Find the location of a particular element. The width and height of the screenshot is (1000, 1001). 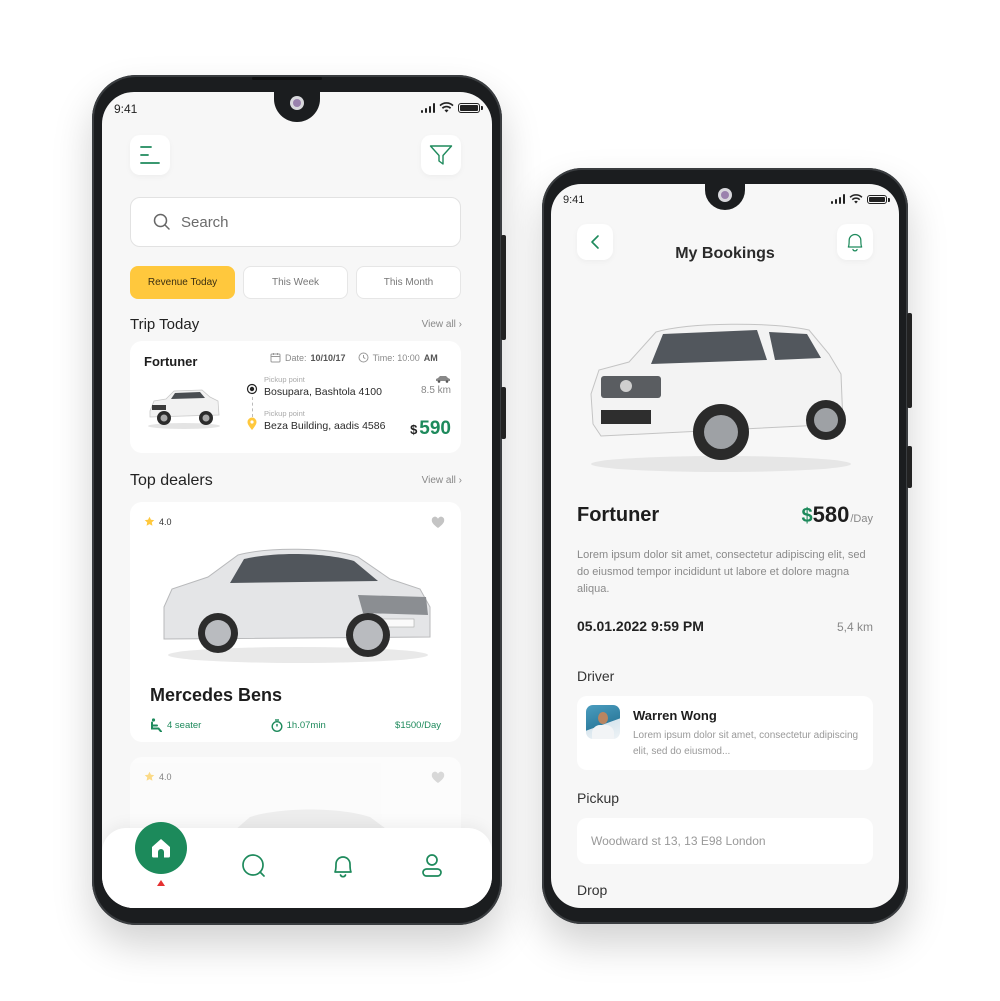

search-box is located at coordinates (295, 222).